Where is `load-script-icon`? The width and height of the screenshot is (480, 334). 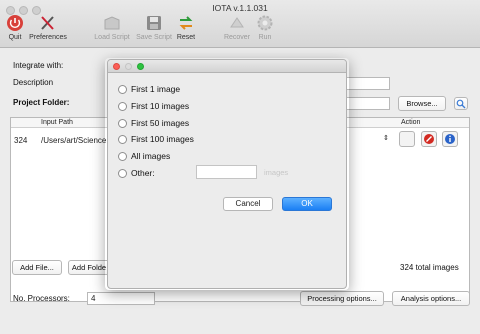 load-script-icon is located at coordinates (112, 23).